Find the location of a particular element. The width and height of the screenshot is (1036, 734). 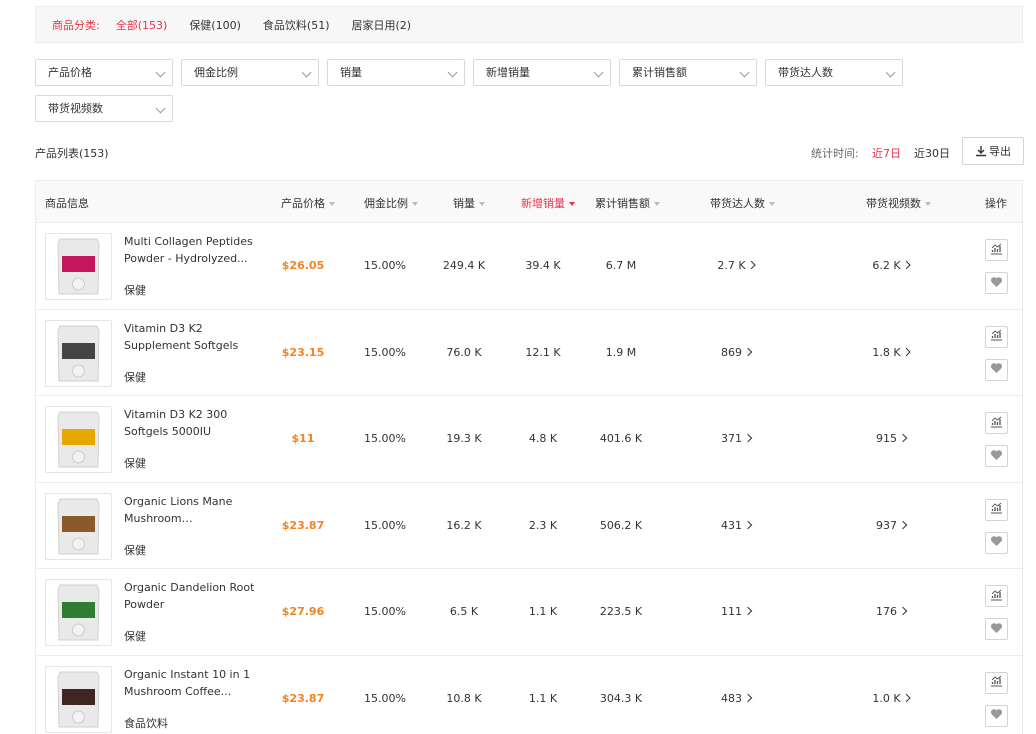

product-category: 保健 is located at coordinates (135, 550).